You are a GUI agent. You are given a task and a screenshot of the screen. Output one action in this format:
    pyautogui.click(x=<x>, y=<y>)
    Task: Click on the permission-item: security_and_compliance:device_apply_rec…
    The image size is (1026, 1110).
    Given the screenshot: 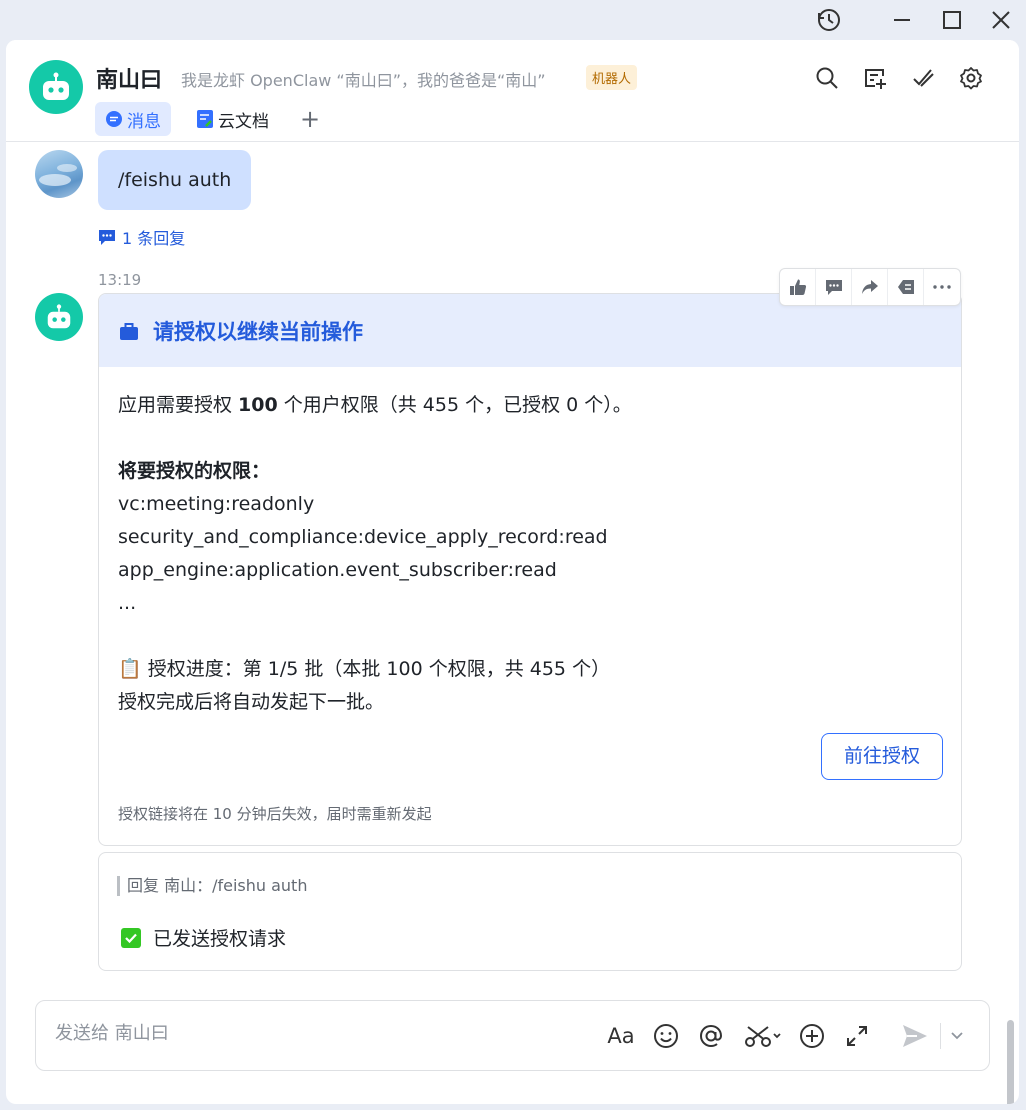 What is the action you would take?
    pyautogui.click(x=363, y=537)
    